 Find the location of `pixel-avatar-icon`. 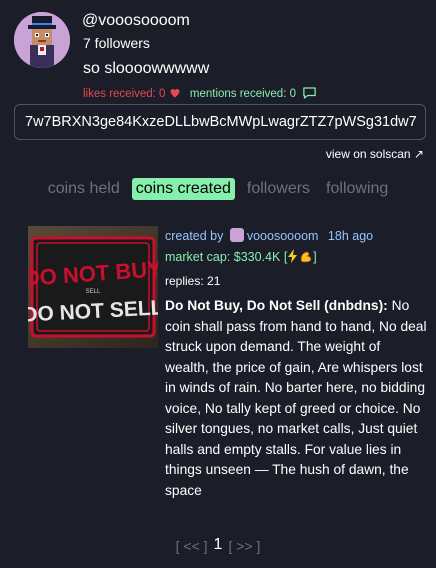

pixel-avatar-icon is located at coordinates (42, 40).